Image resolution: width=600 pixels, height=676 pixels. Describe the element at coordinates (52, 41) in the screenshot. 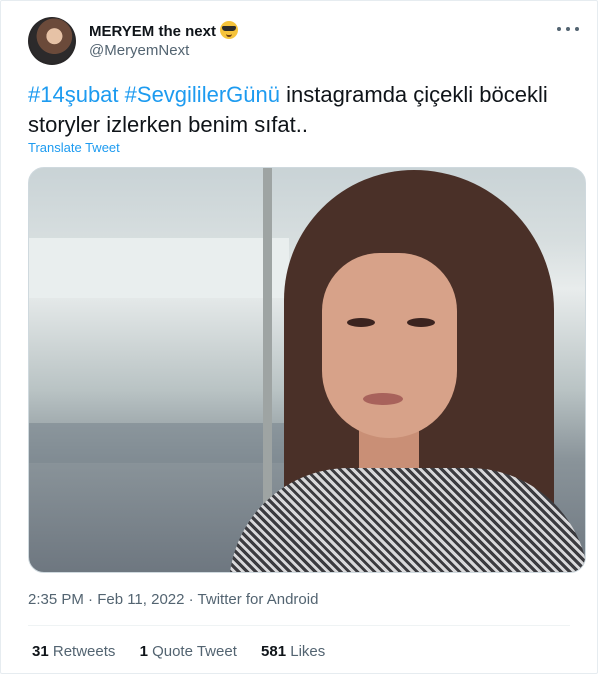

I see `avatar` at that location.